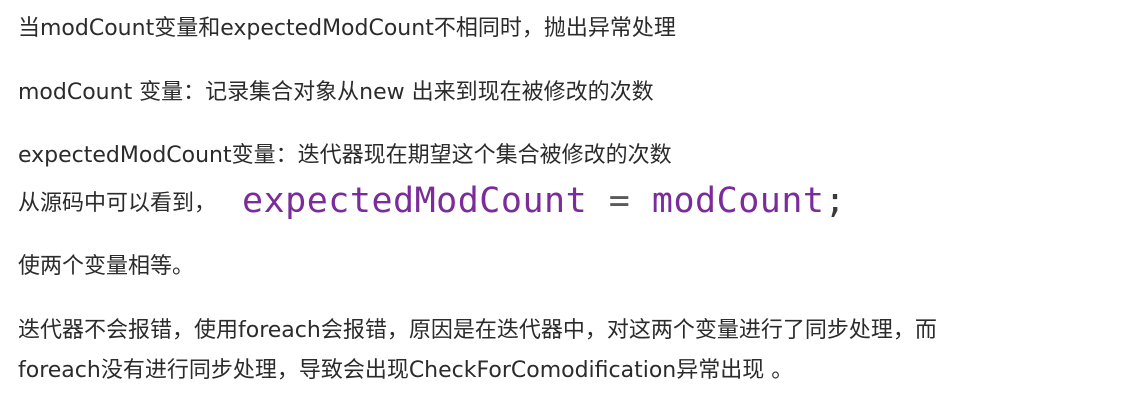  Describe the element at coordinates (117, 203) in the screenshot. I see `source-code-intro-text: 从源码中可以看到，` at that location.